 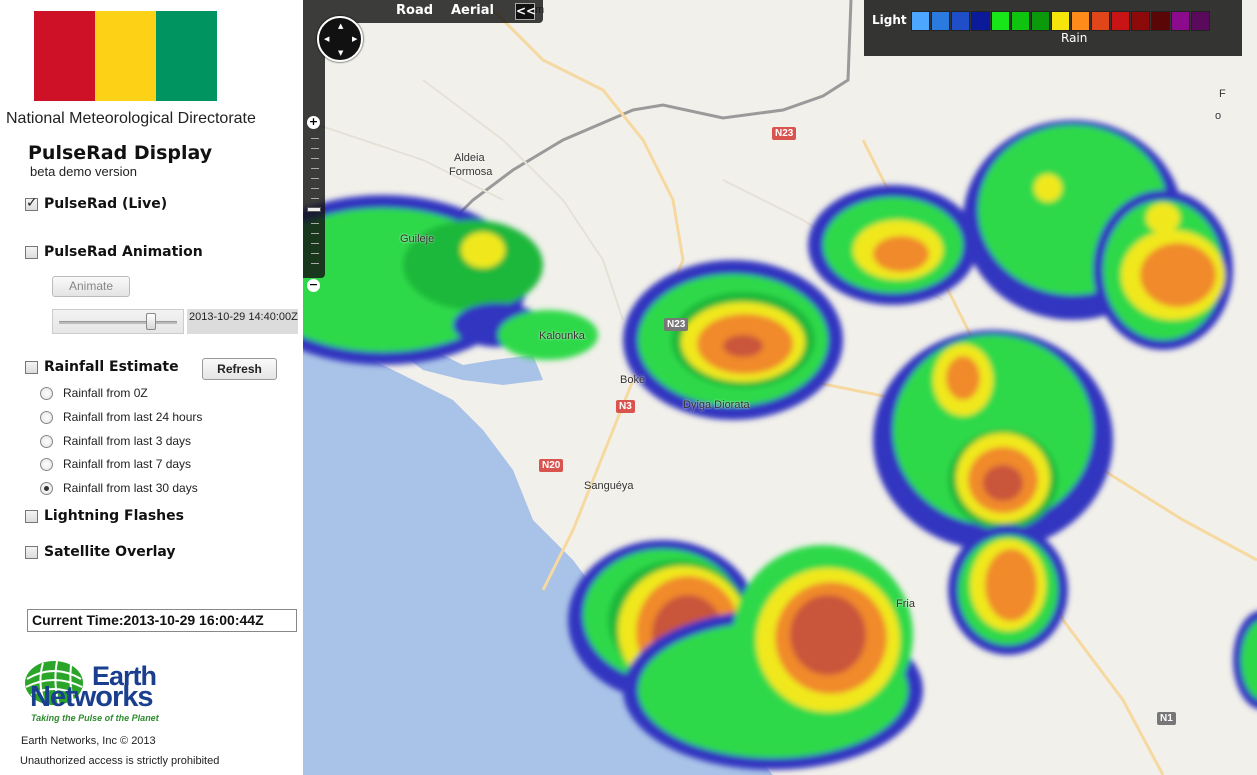 I want to click on page-title: PulseRad Display, so click(x=120, y=153).